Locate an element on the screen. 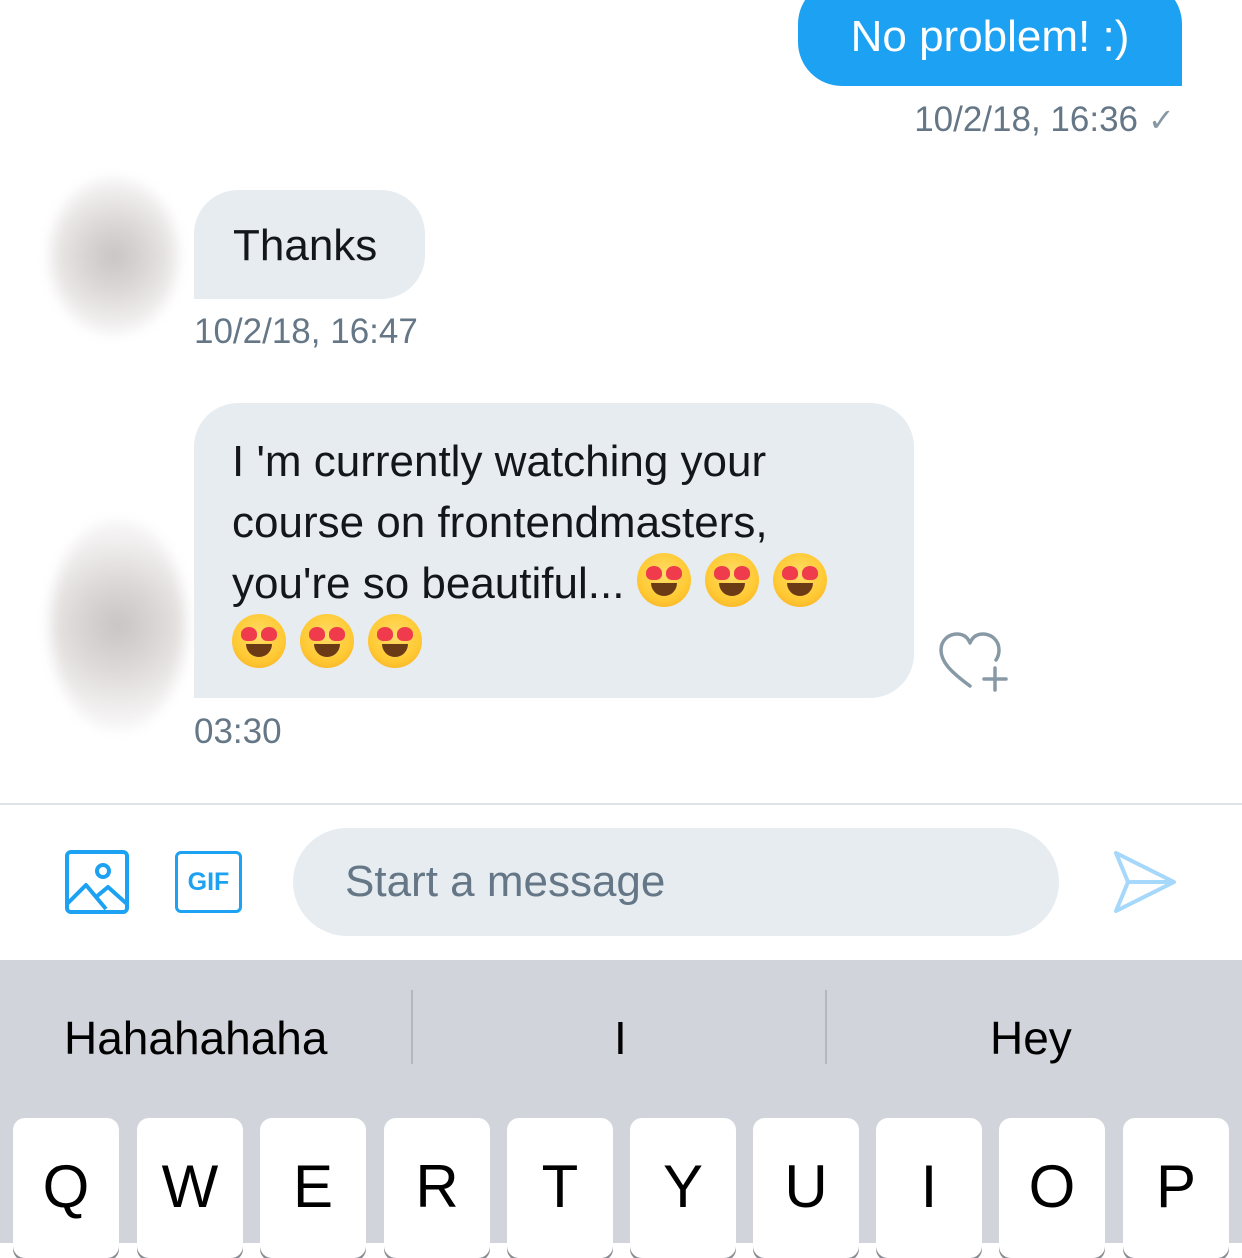  message-input: Start a message is located at coordinates (676, 882).